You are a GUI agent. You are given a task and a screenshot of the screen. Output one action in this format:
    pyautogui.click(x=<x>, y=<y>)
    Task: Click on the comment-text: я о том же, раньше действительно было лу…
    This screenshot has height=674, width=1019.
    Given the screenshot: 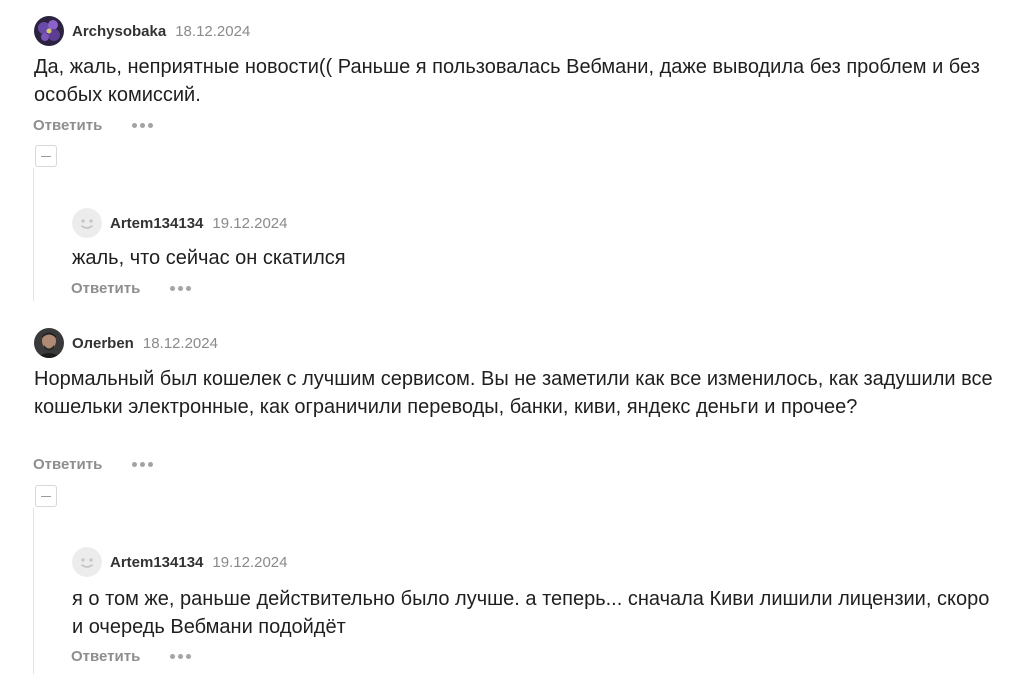 What is the action you would take?
    pyautogui.click(x=531, y=613)
    